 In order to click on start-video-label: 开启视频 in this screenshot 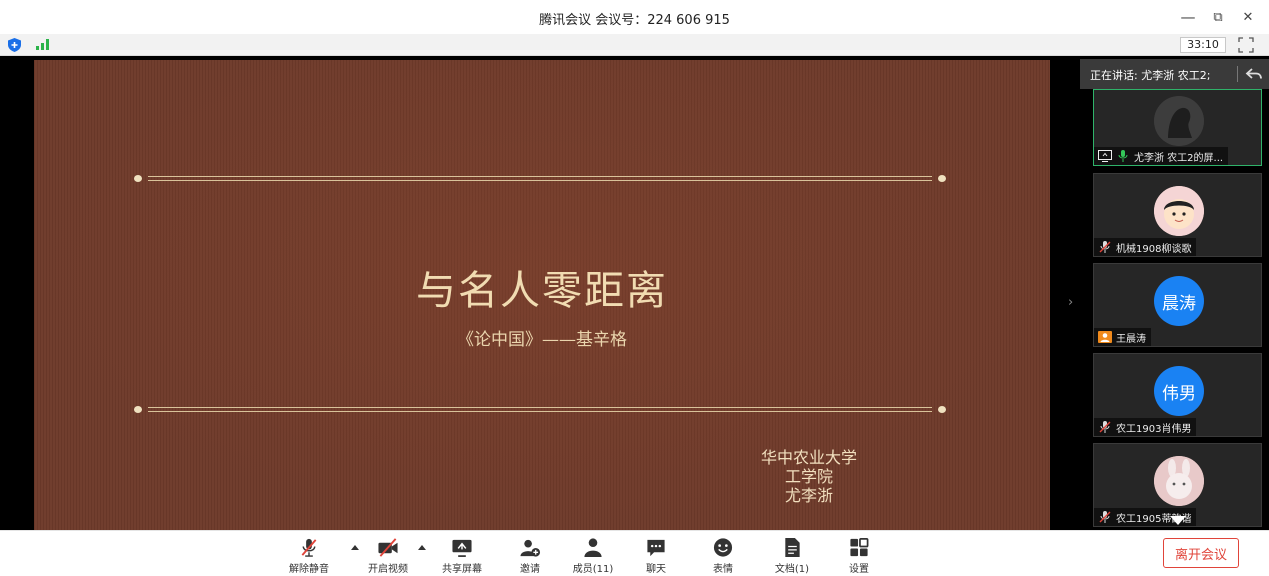, I will do `click(388, 569)`.